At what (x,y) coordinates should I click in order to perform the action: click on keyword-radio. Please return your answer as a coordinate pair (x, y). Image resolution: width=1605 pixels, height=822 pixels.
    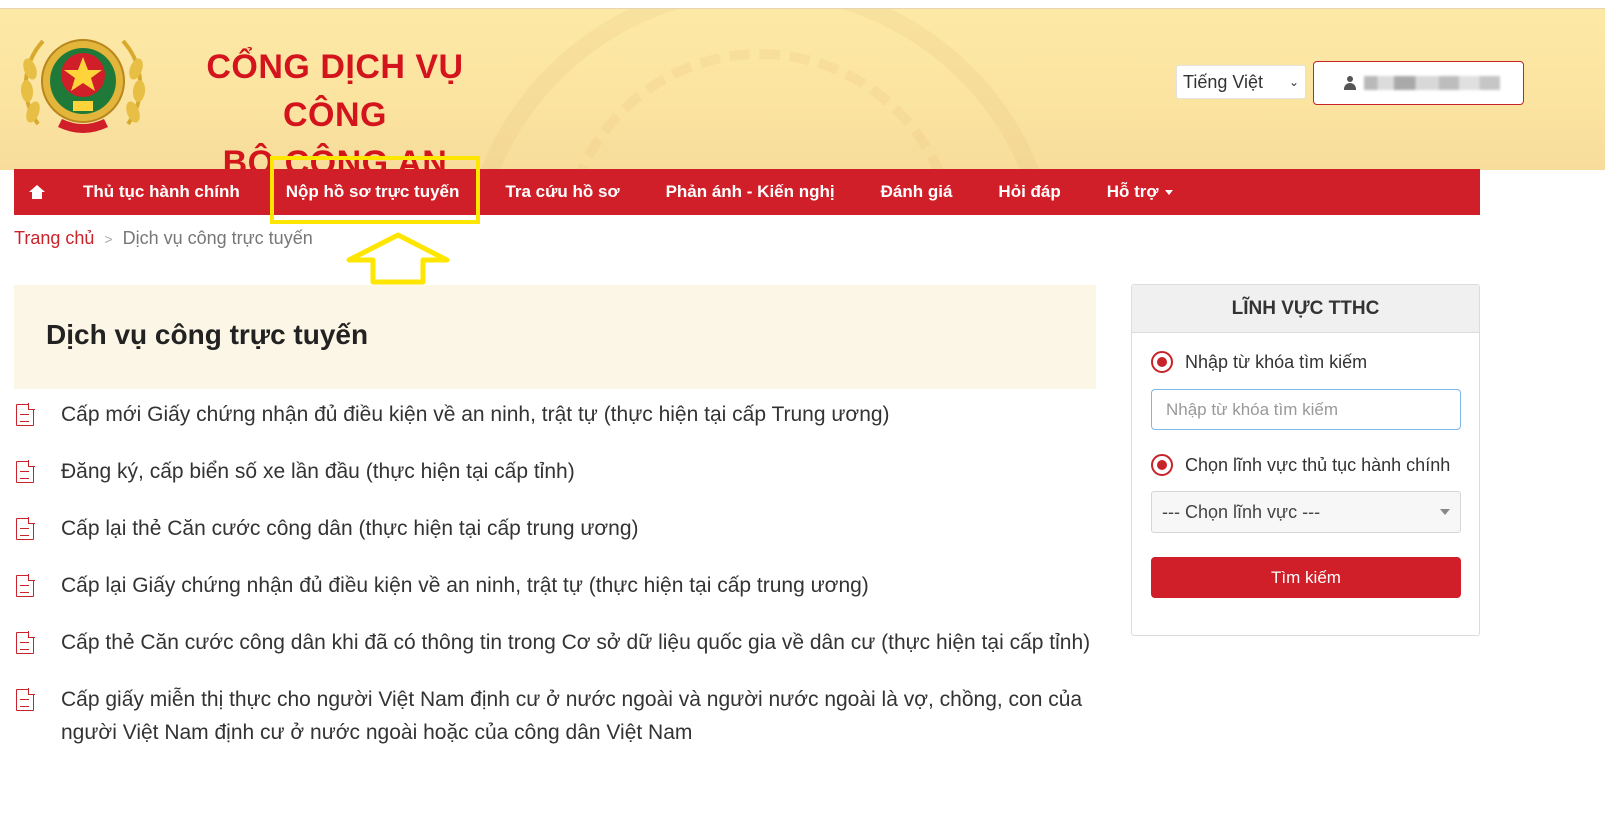
    Looking at the image, I should click on (1162, 362).